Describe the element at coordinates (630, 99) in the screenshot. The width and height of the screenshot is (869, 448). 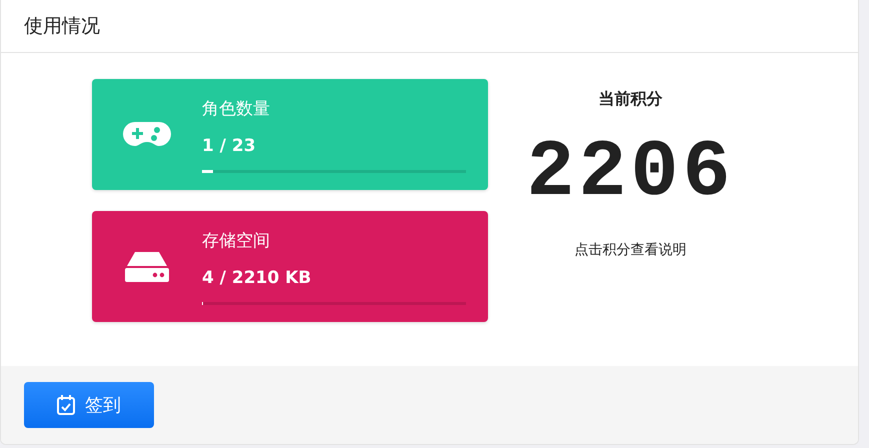
I see `points-title: 当前积分` at that location.